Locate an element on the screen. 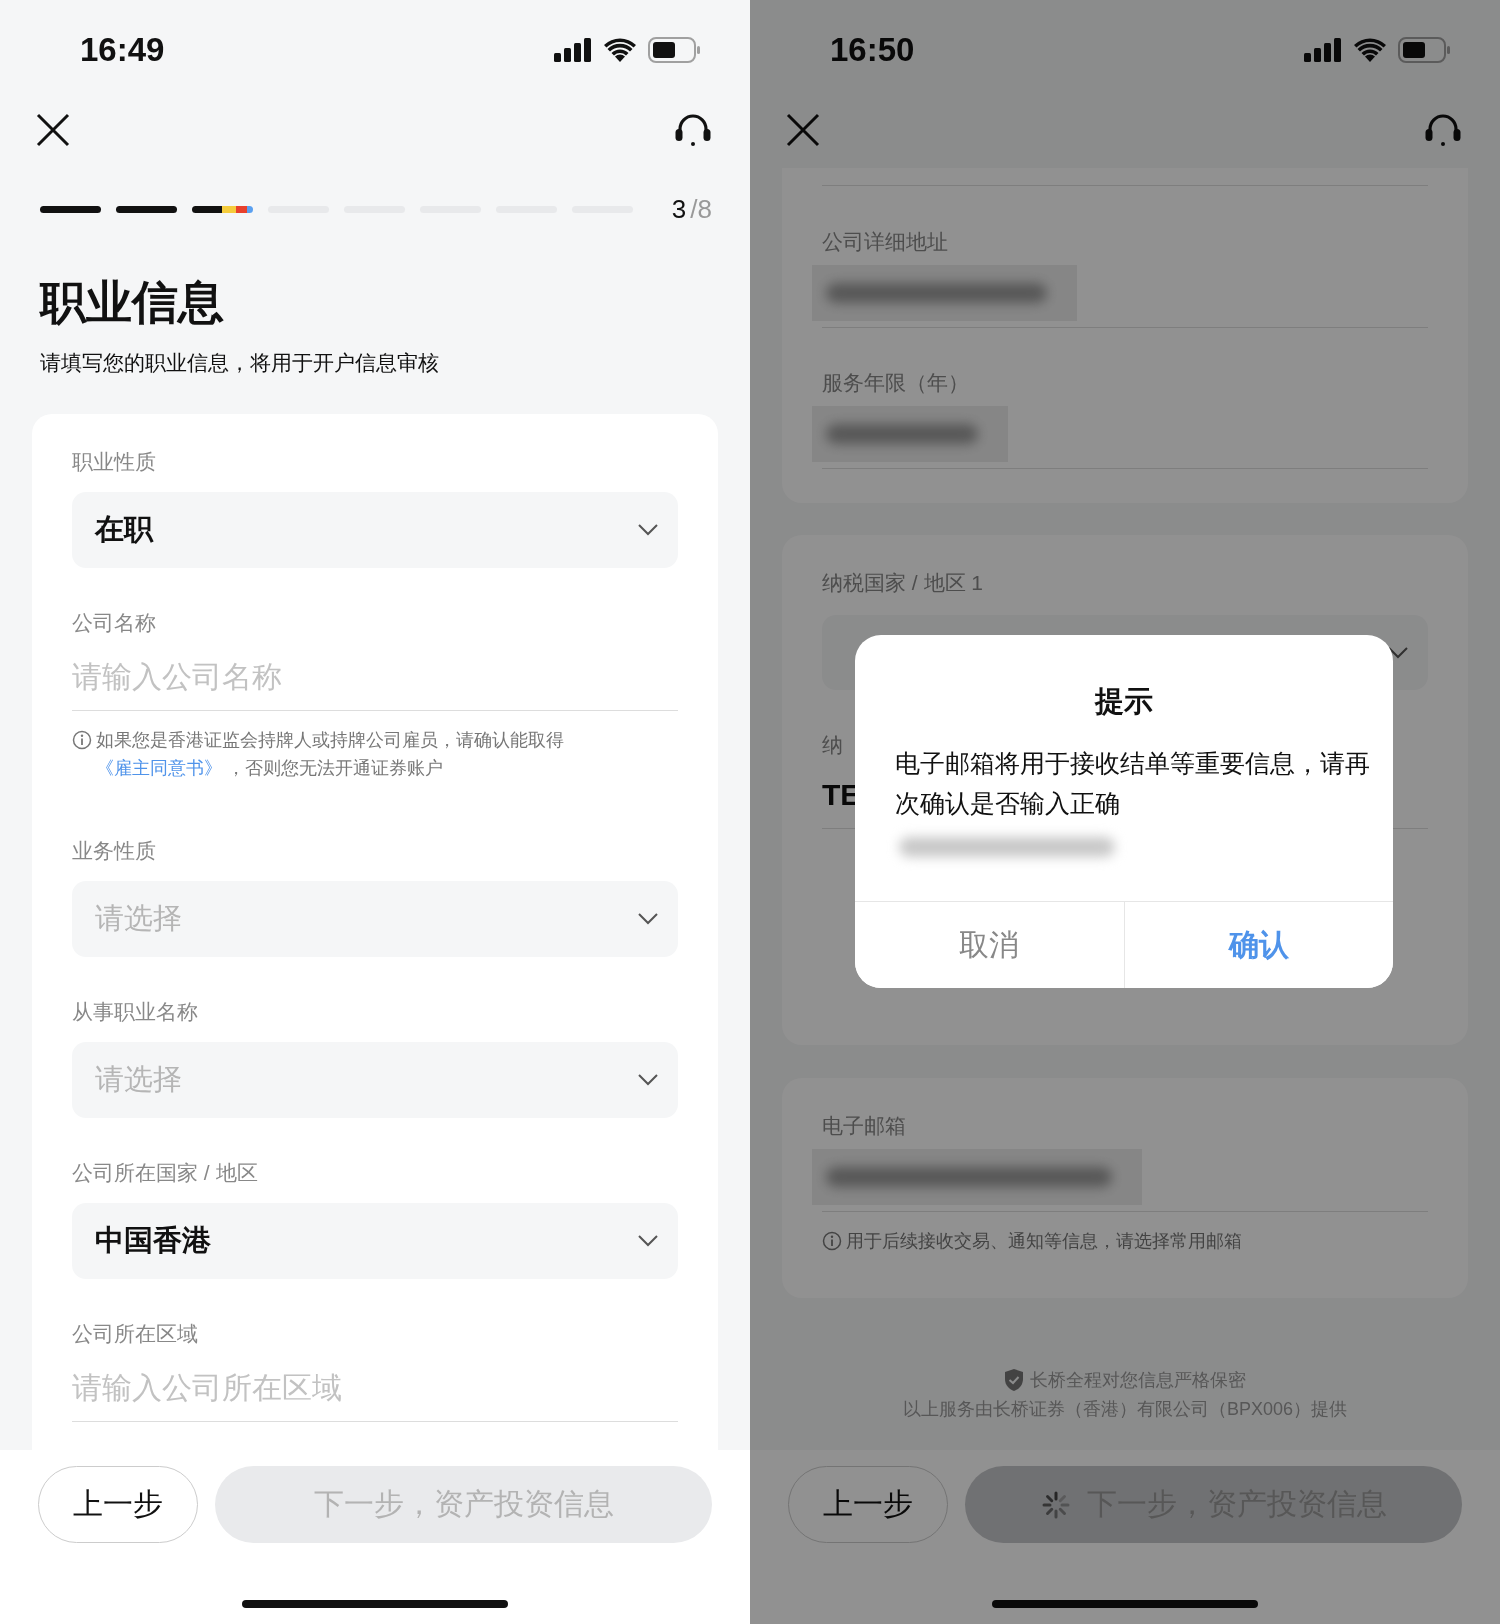 This screenshot has height=1624, width=1500. input-field: 请输入公司名称 is located at coordinates (375, 683).